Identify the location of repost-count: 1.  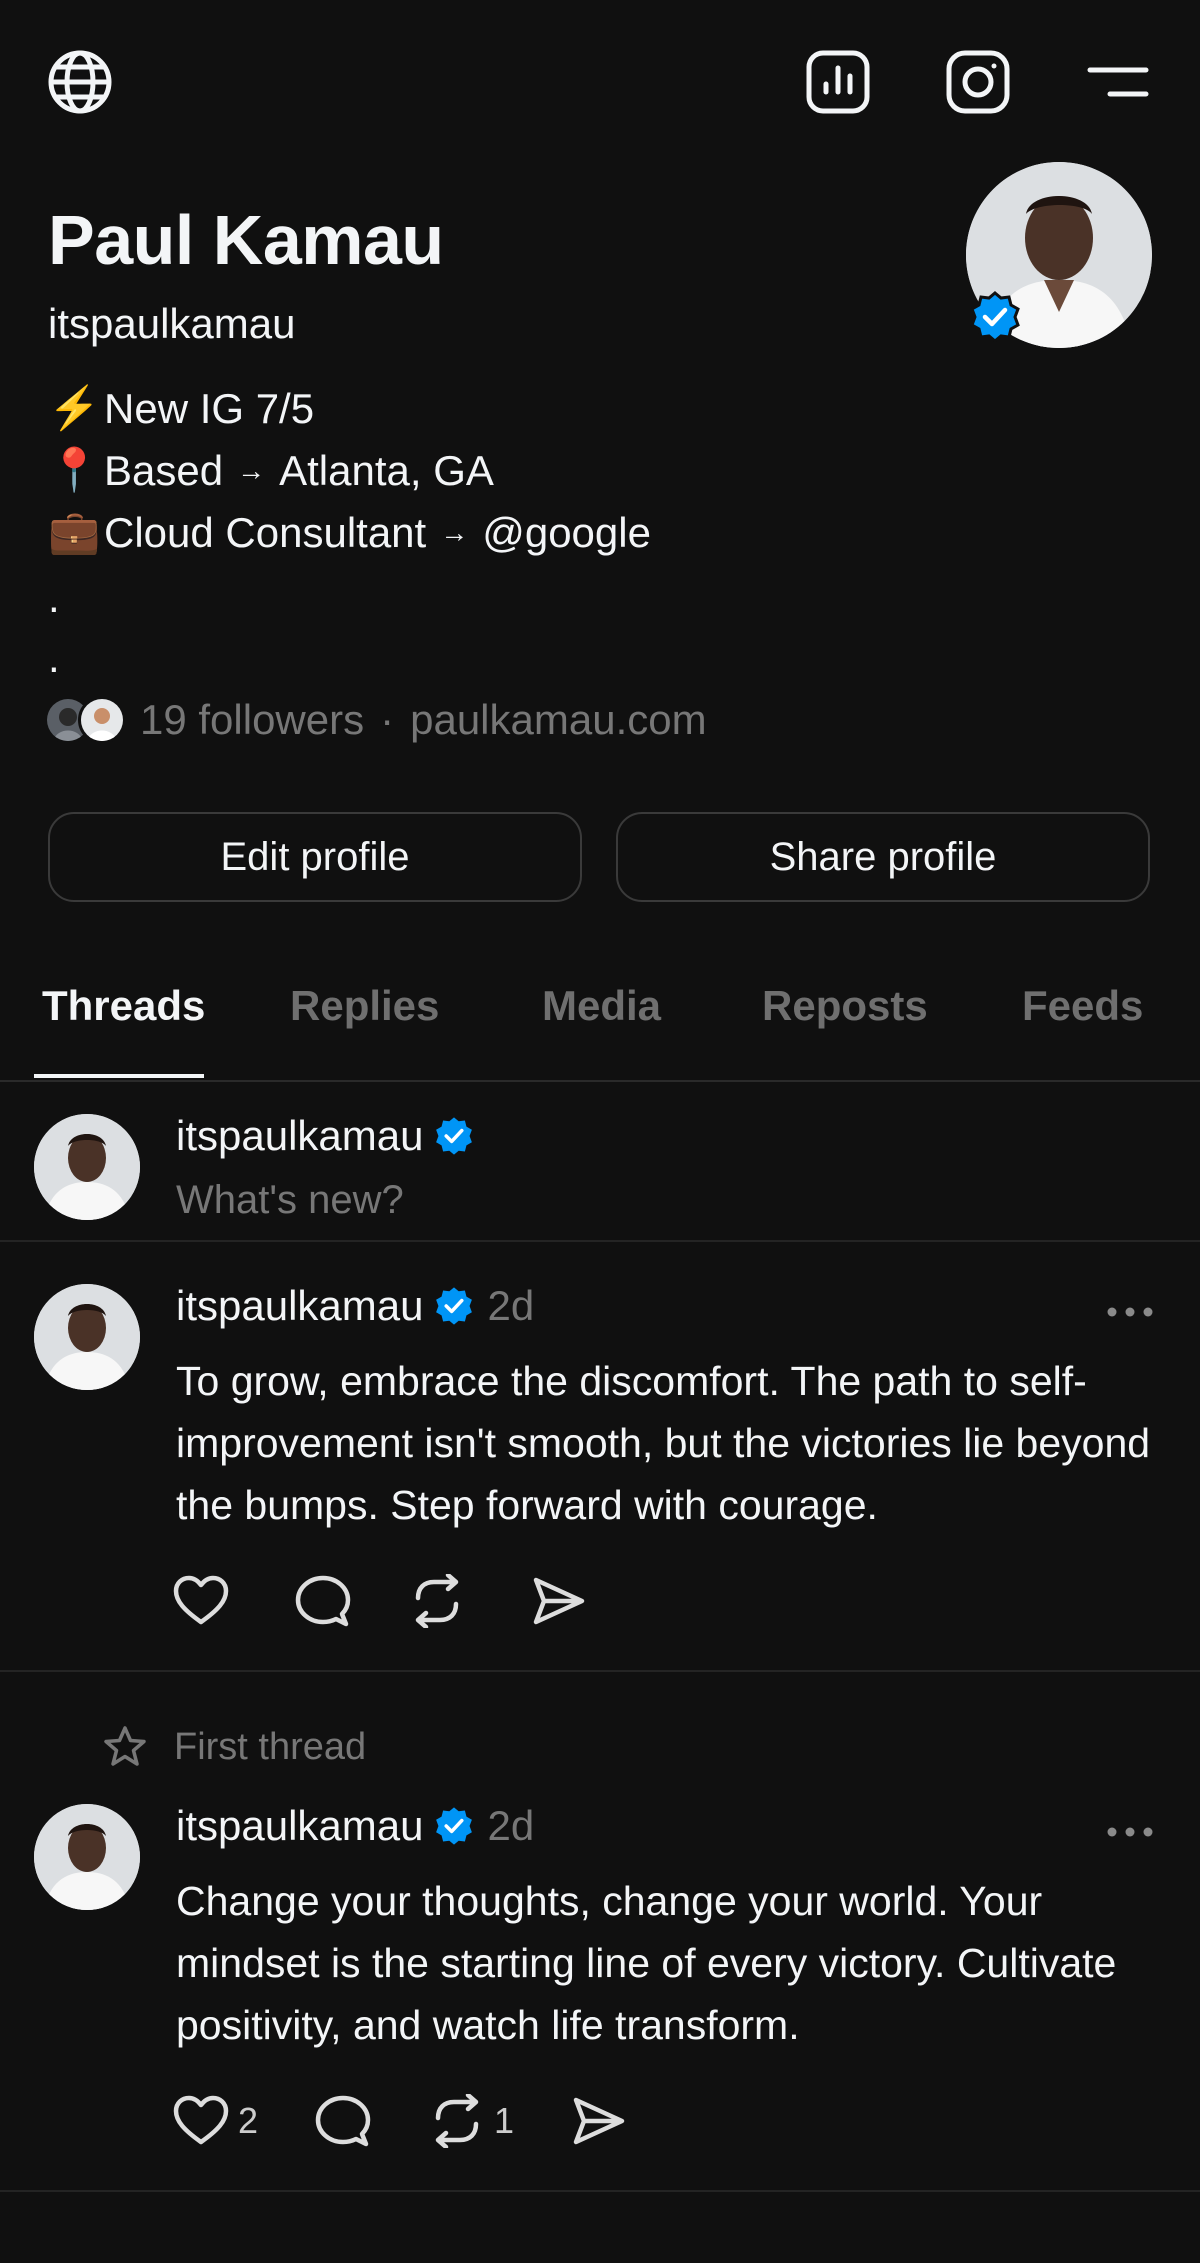
(504, 2120).